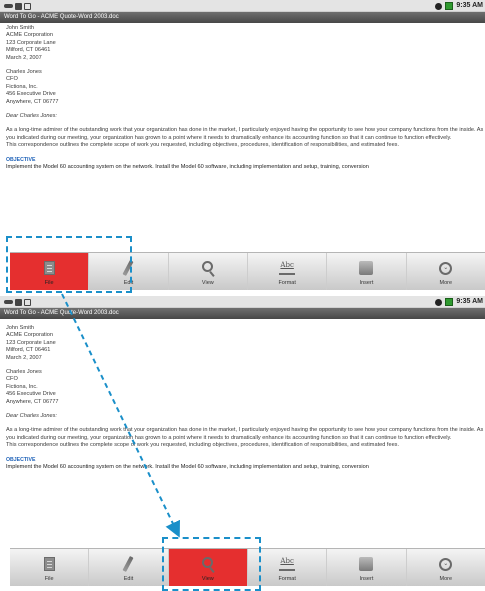  I want to click on callout-arrow, so click(120, 415).